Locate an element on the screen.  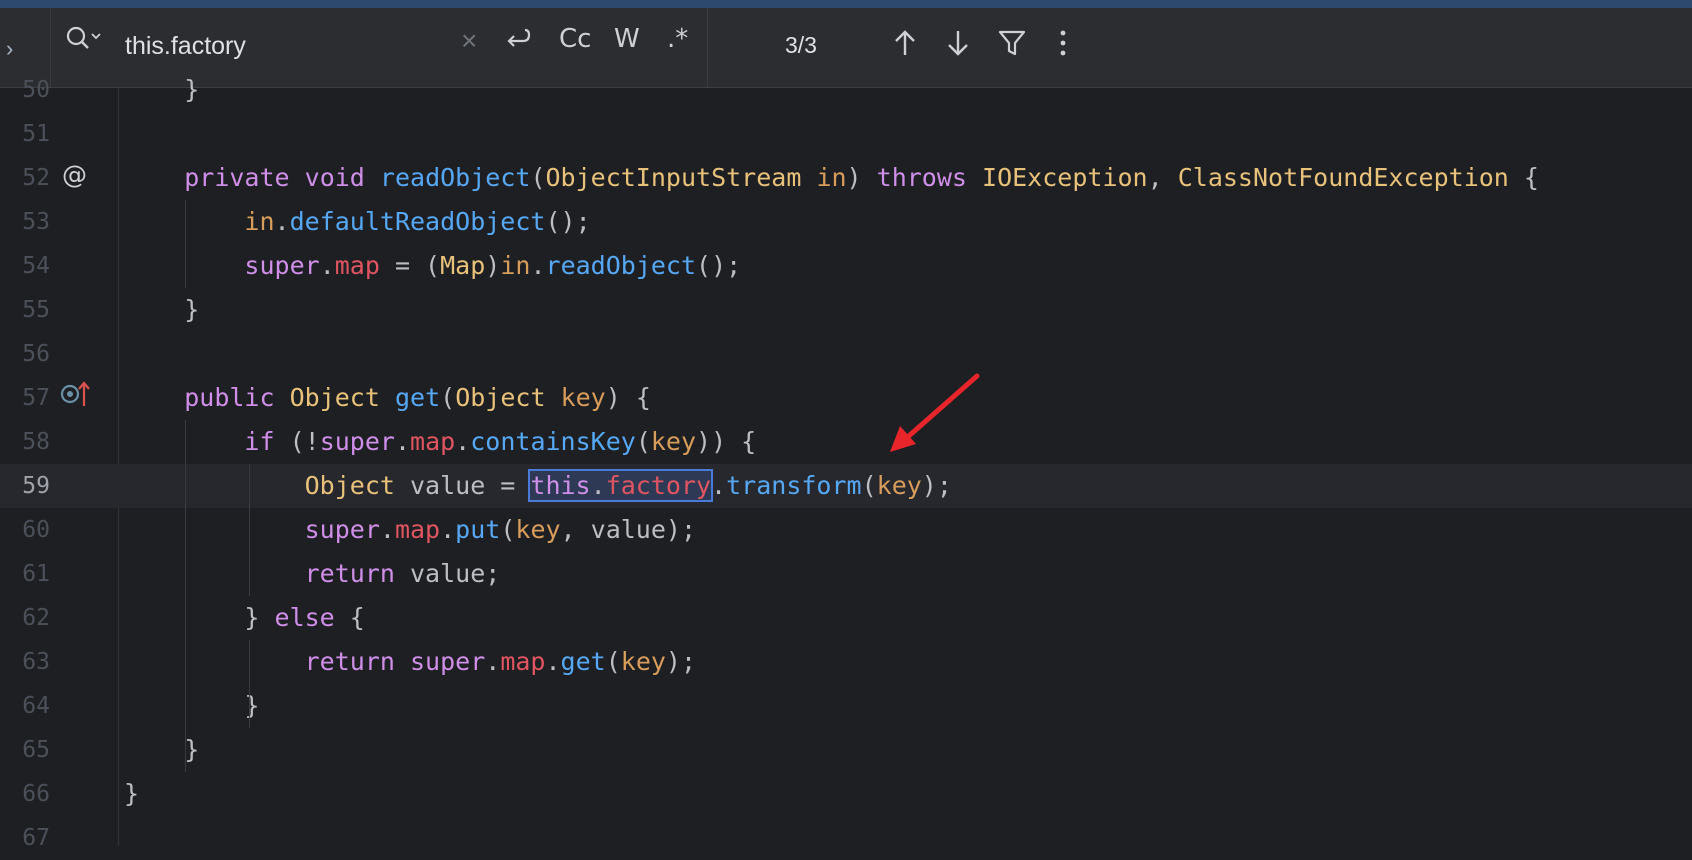
code-token: public is located at coordinates (229, 397).